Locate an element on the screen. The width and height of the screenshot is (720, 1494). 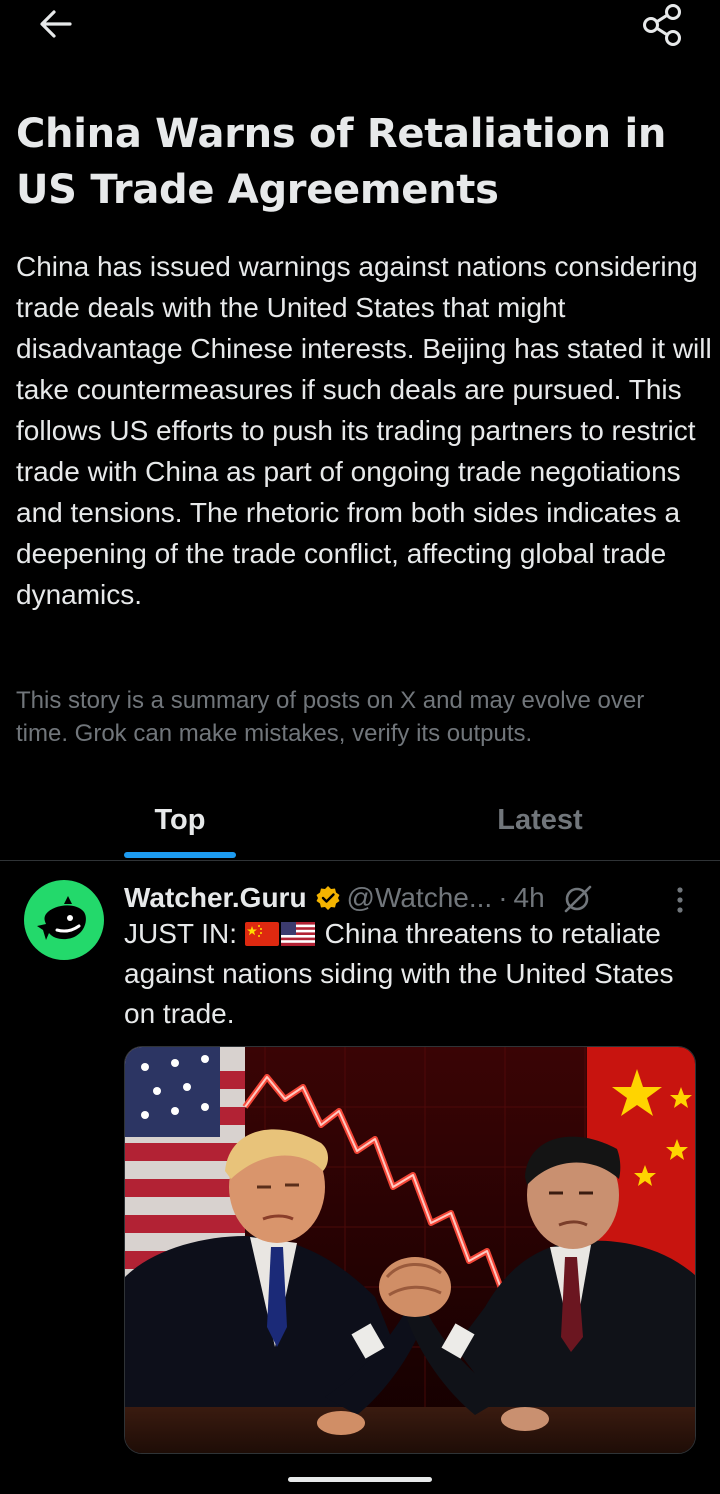
back-button is located at coordinates (56, 24).